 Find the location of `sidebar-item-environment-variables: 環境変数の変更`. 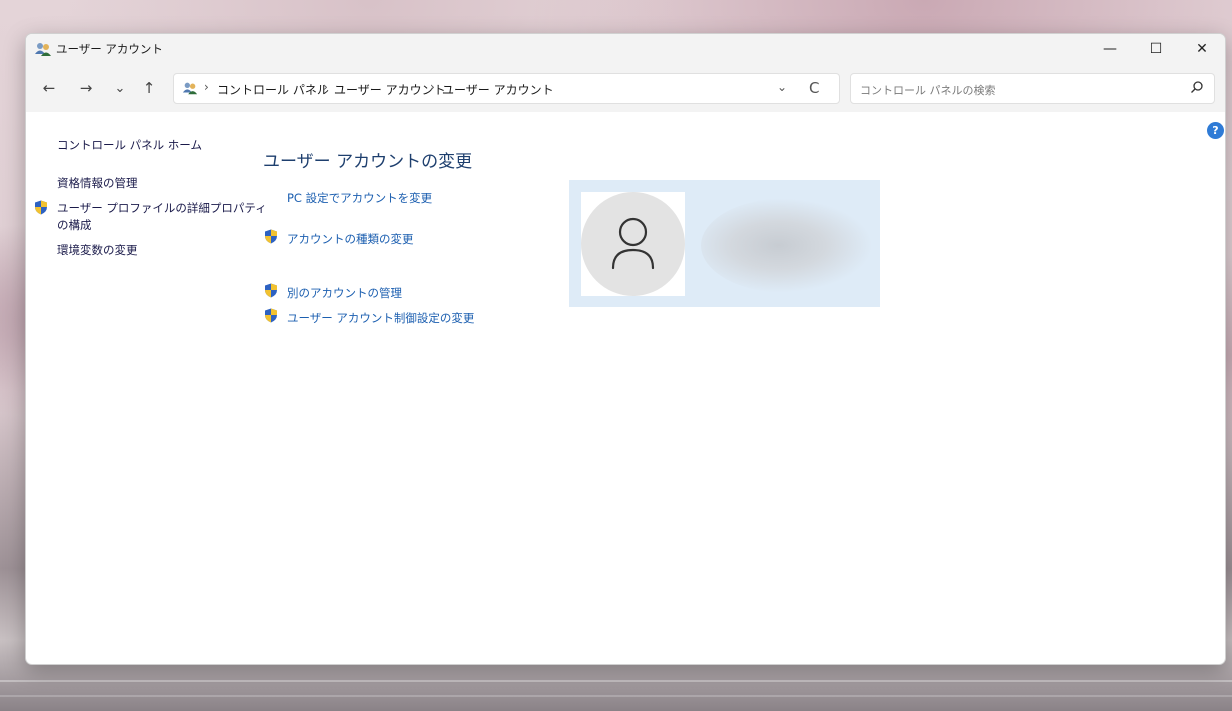

sidebar-item-environment-variables: 環境変数の変更 is located at coordinates (97, 250).